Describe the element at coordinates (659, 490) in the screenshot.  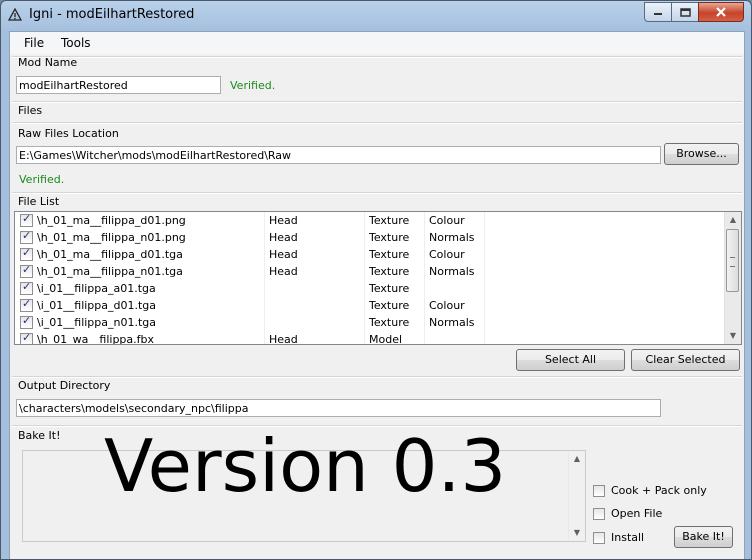
I see `cook-pack-label: Cook + Pack only` at that location.